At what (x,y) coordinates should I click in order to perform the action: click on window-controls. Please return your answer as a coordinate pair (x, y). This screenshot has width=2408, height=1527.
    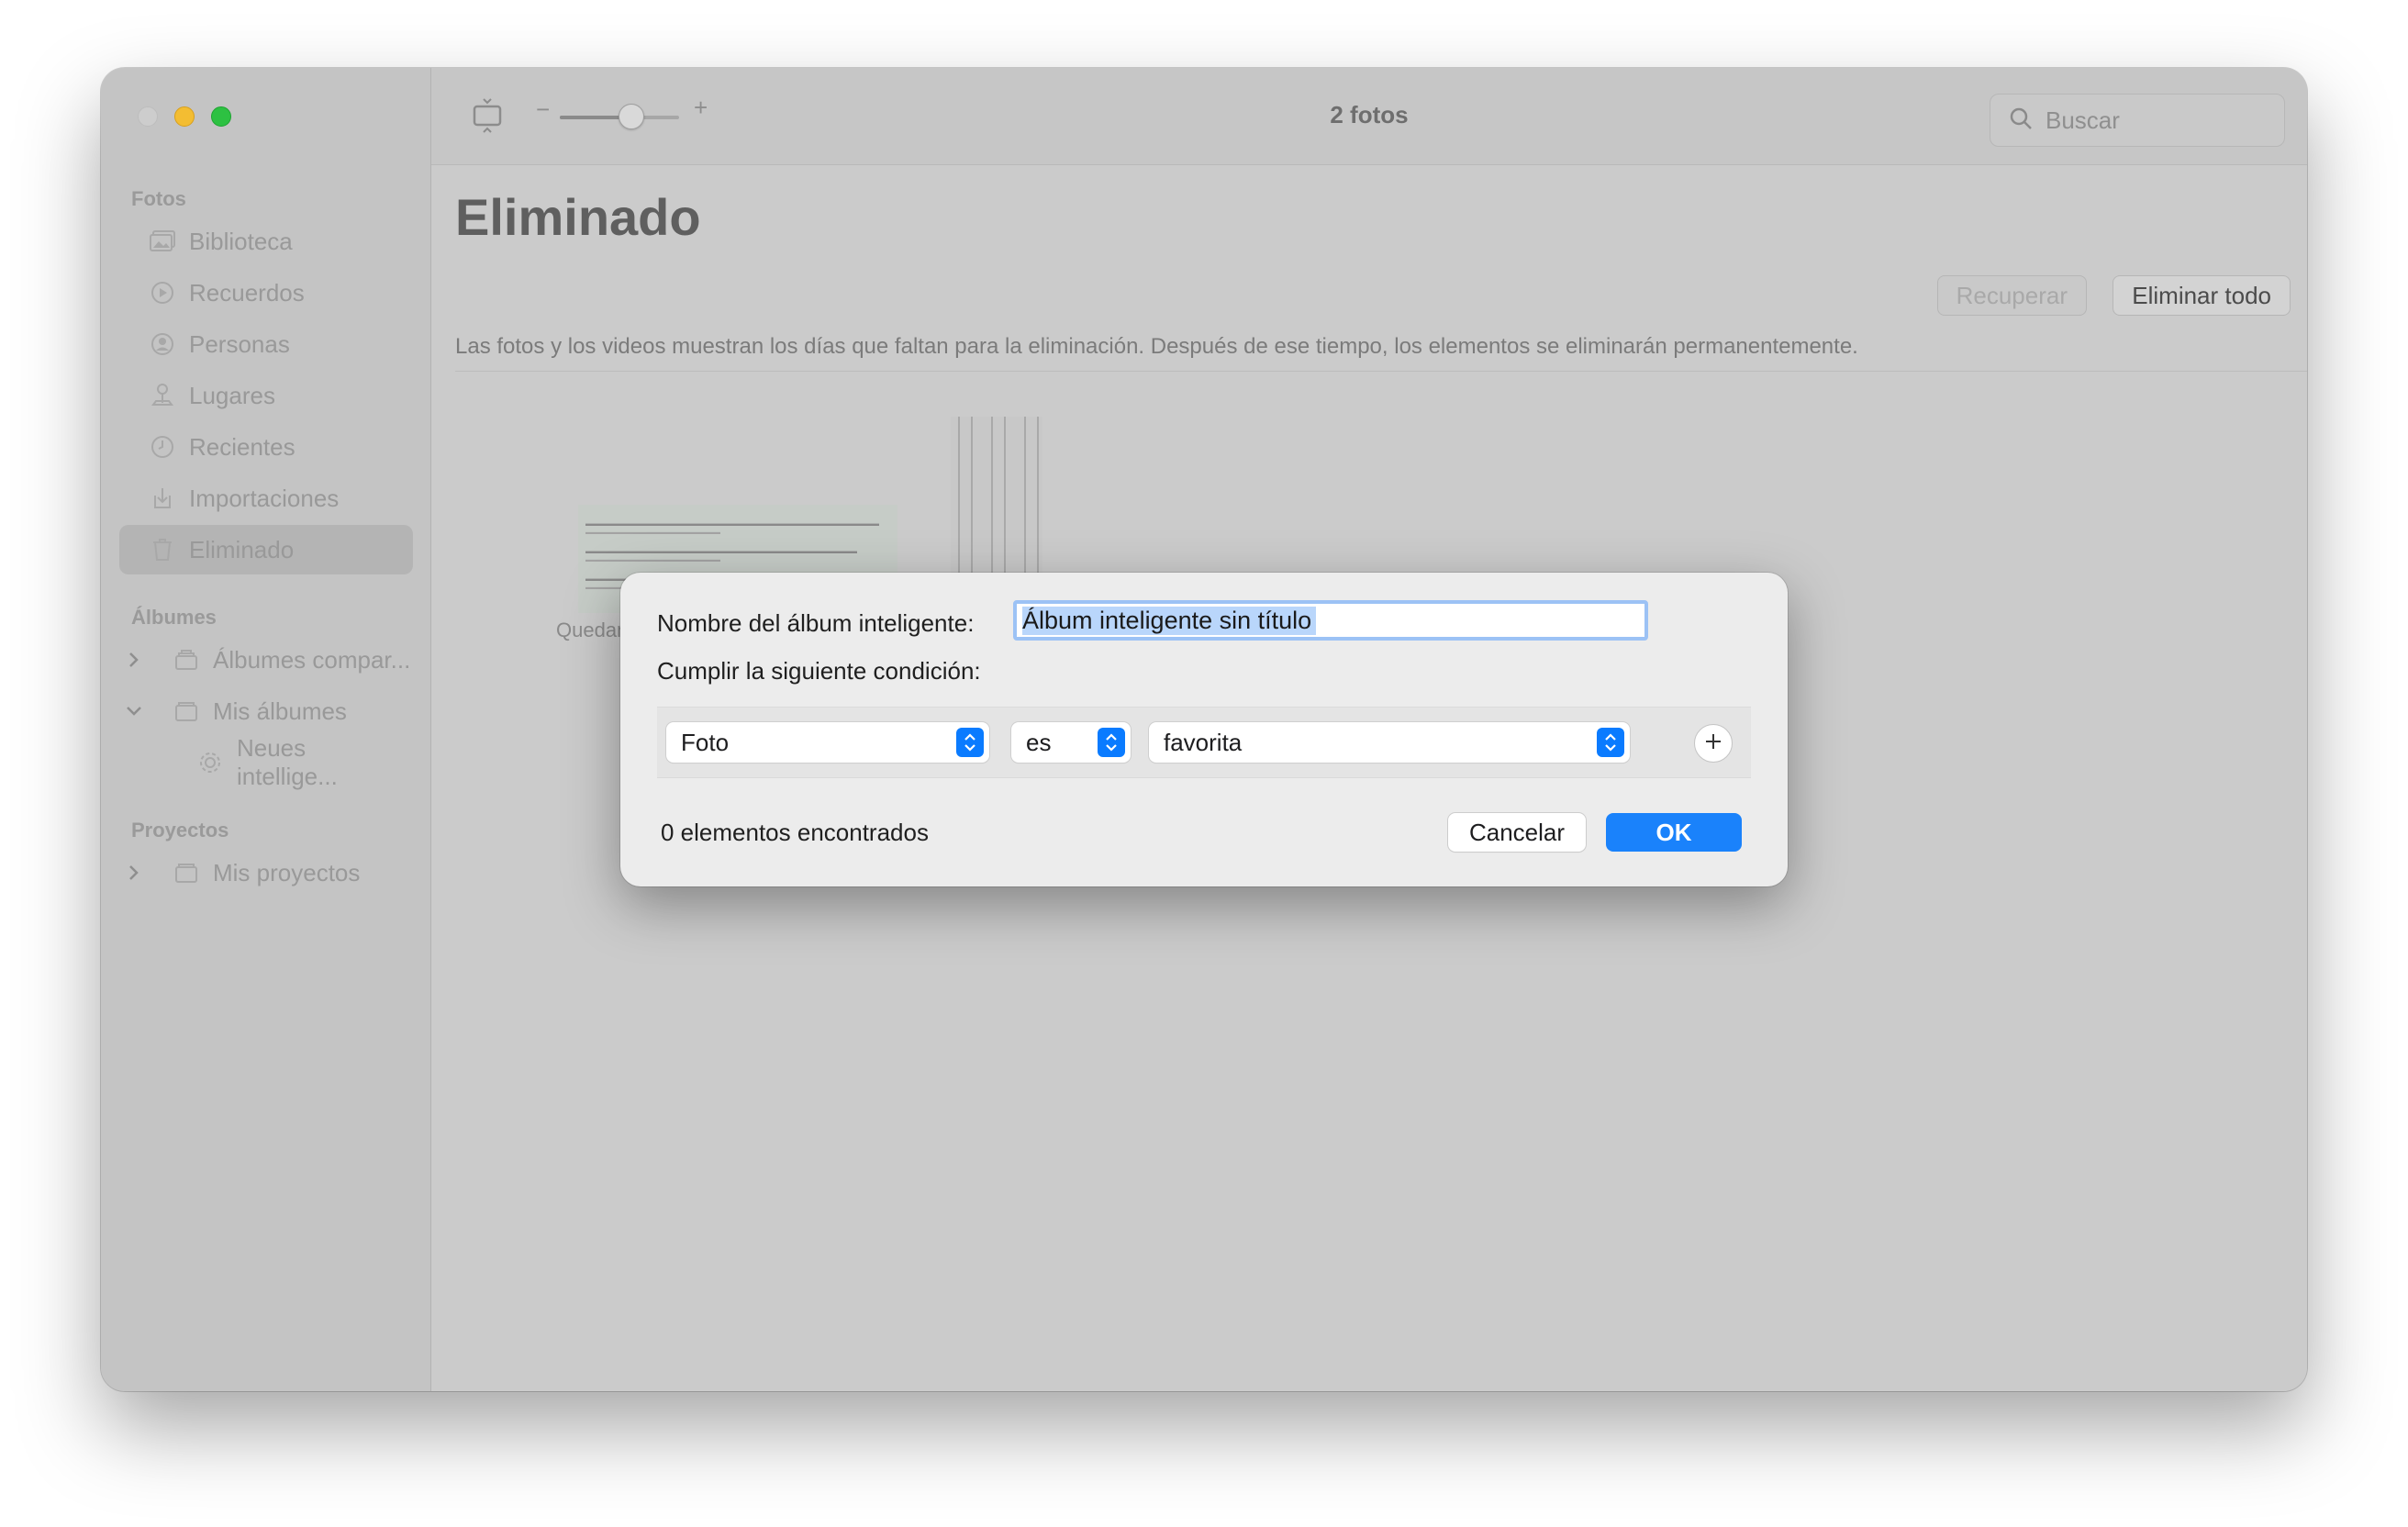
    Looking at the image, I should click on (185, 116).